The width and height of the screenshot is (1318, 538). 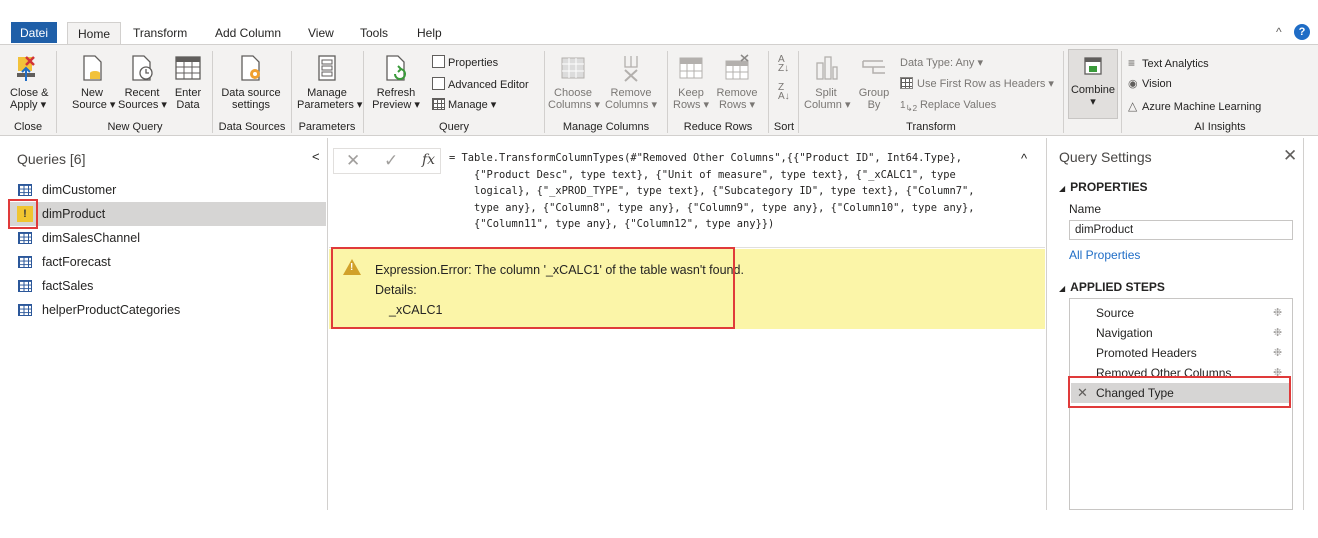 I want to click on use-first-row-headers-label: Use First Row as Headers ▾, so click(x=985, y=84).